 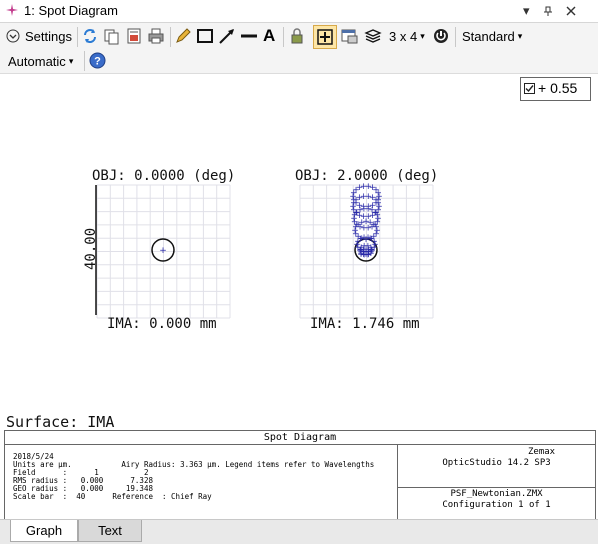 I want to click on refresh-icon, so click(x=90, y=36).